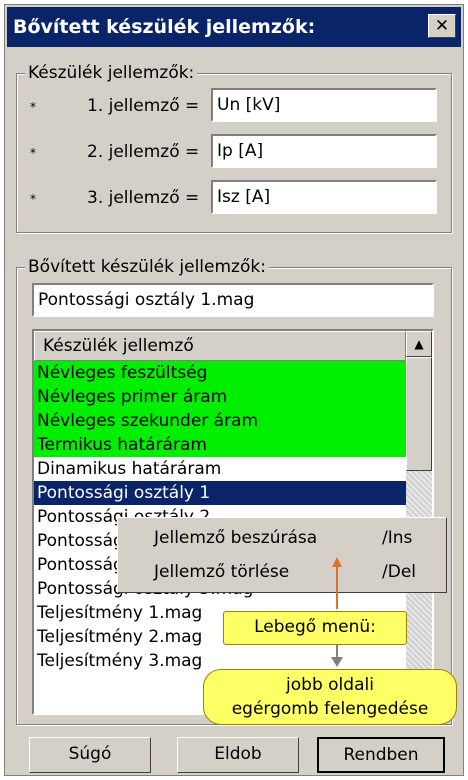  What do you see at coordinates (330, 685) in the screenshot?
I see `hint-line-1: jobb oldali` at bounding box center [330, 685].